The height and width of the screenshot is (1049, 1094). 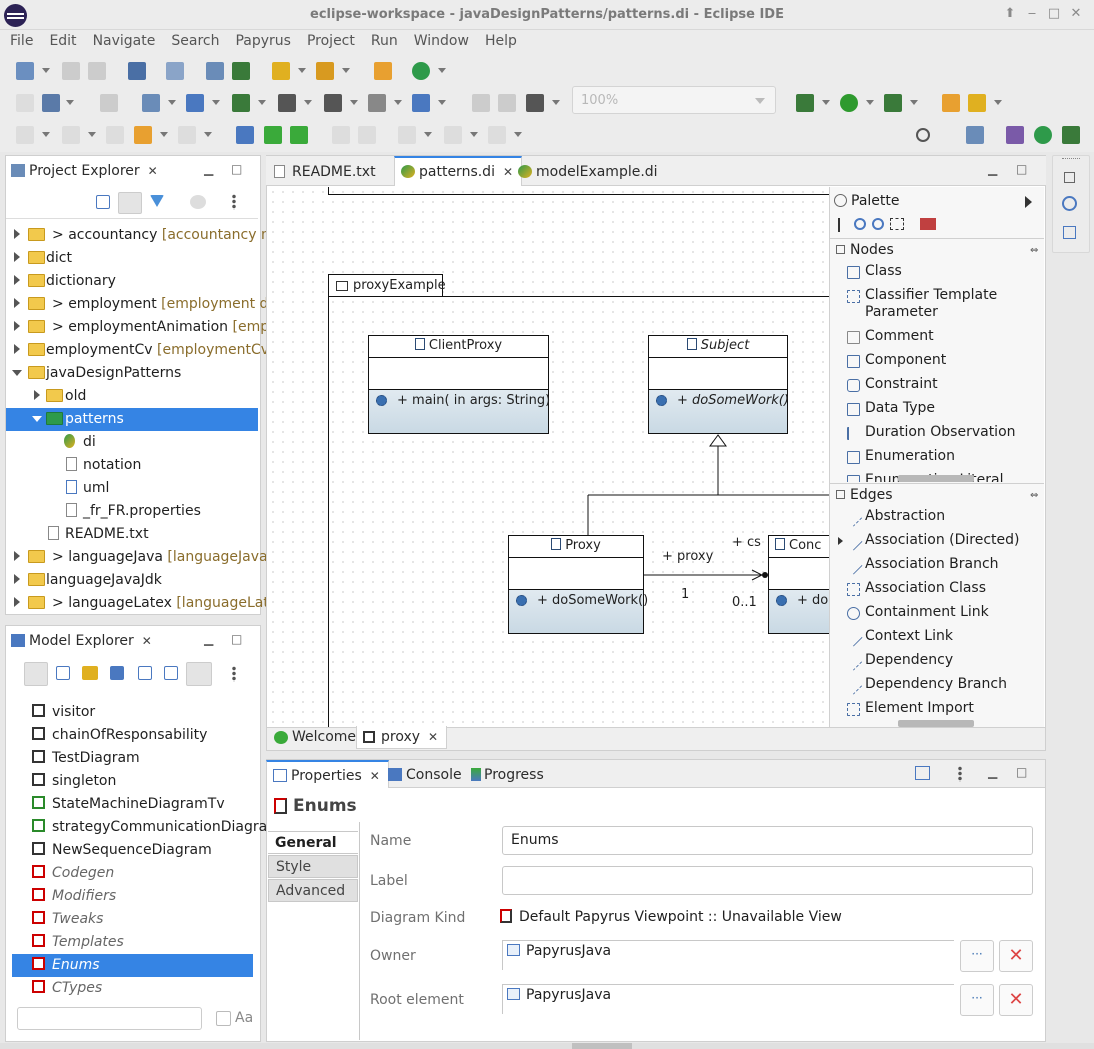 I want to click on tab-welcome: Welcome, so click(x=316, y=737).